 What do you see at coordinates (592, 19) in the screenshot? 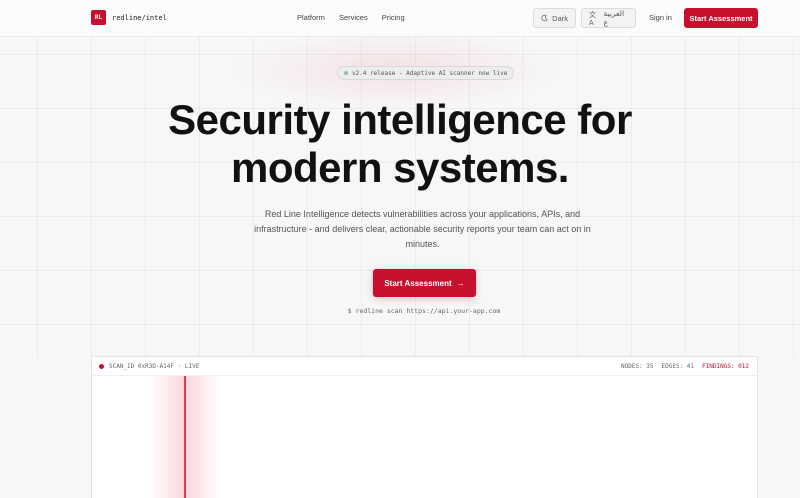
I see `translate-icon: 文A` at bounding box center [592, 19].